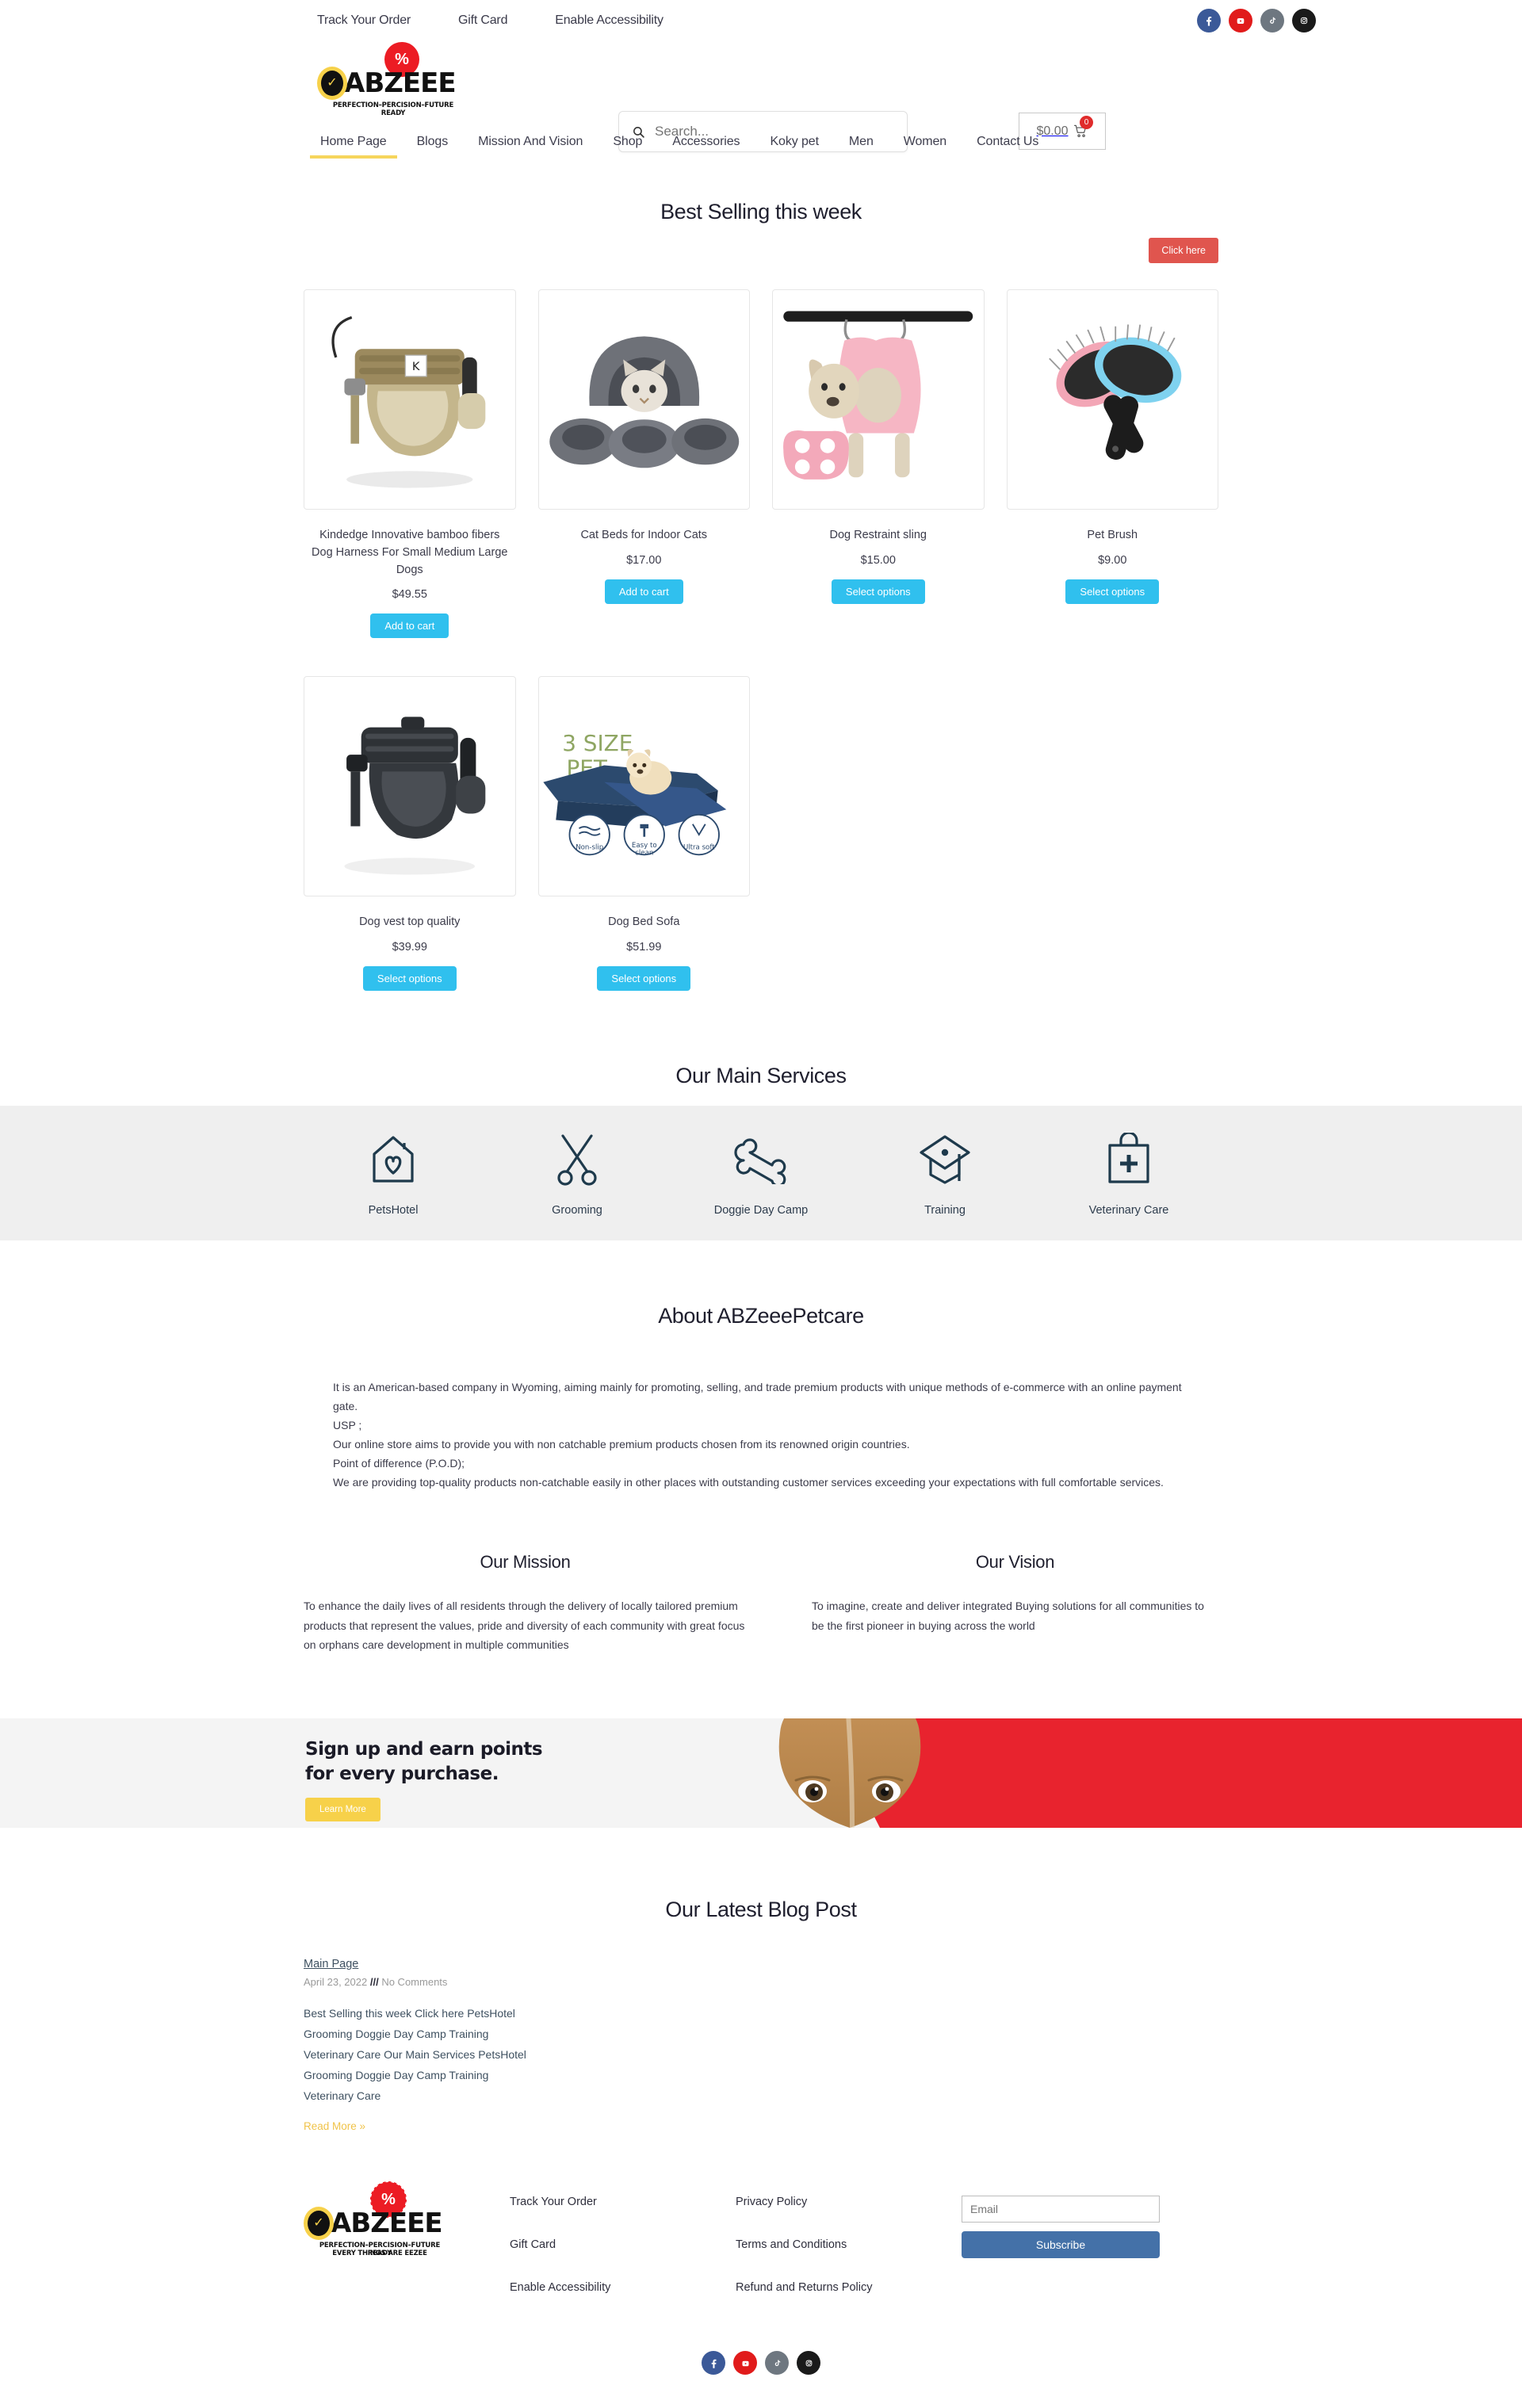  What do you see at coordinates (713, 2363) in the screenshot?
I see `footer-facebook-icon` at bounding box center [713, 2363].